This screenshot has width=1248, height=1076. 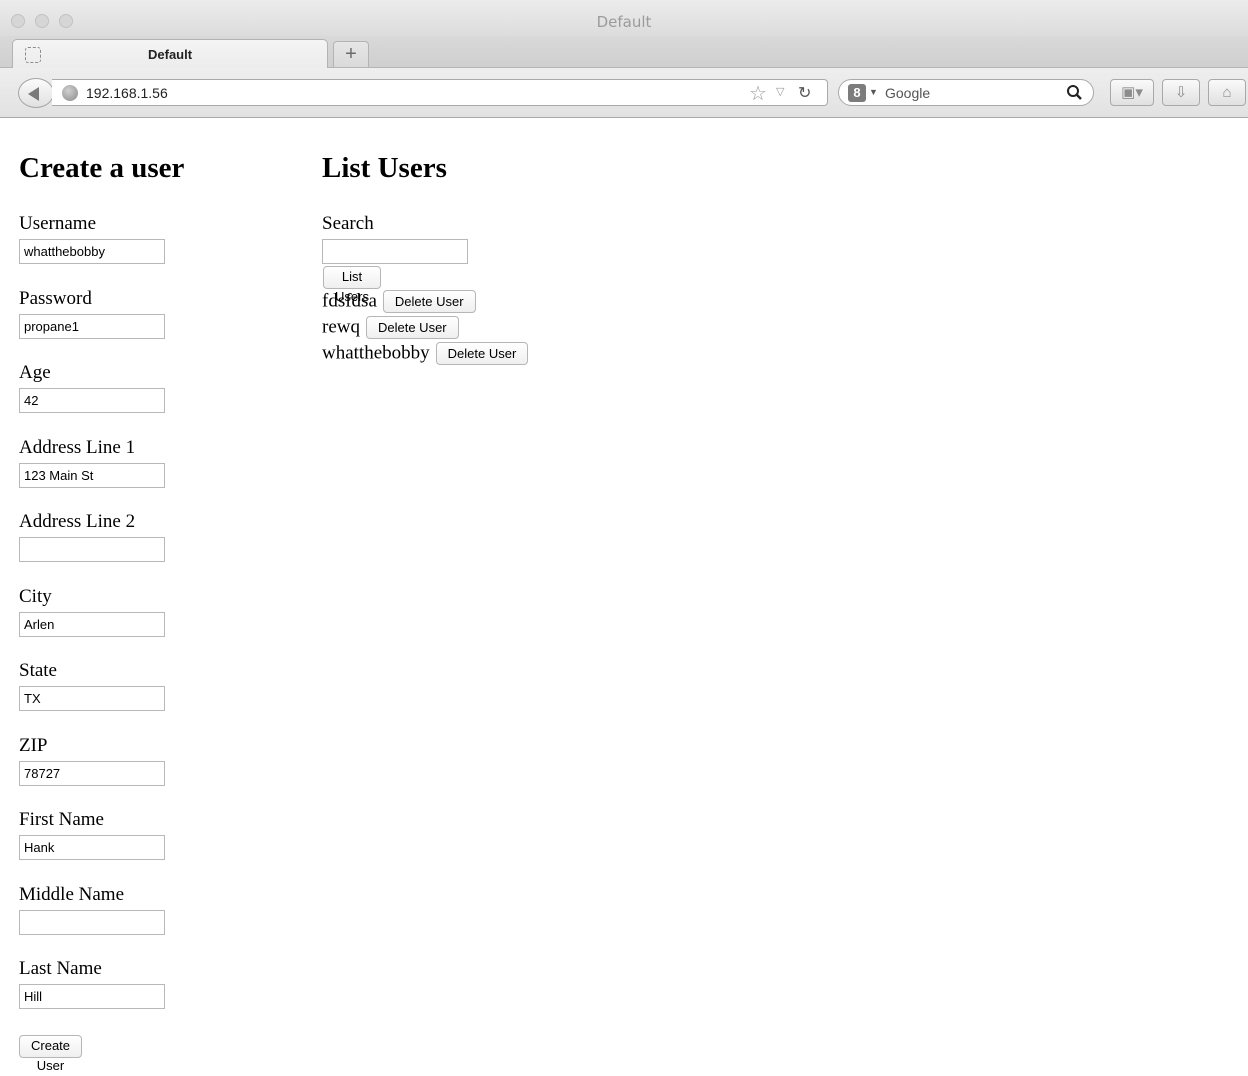 I want to click on window-title: Default, so click(x=624, y=22).